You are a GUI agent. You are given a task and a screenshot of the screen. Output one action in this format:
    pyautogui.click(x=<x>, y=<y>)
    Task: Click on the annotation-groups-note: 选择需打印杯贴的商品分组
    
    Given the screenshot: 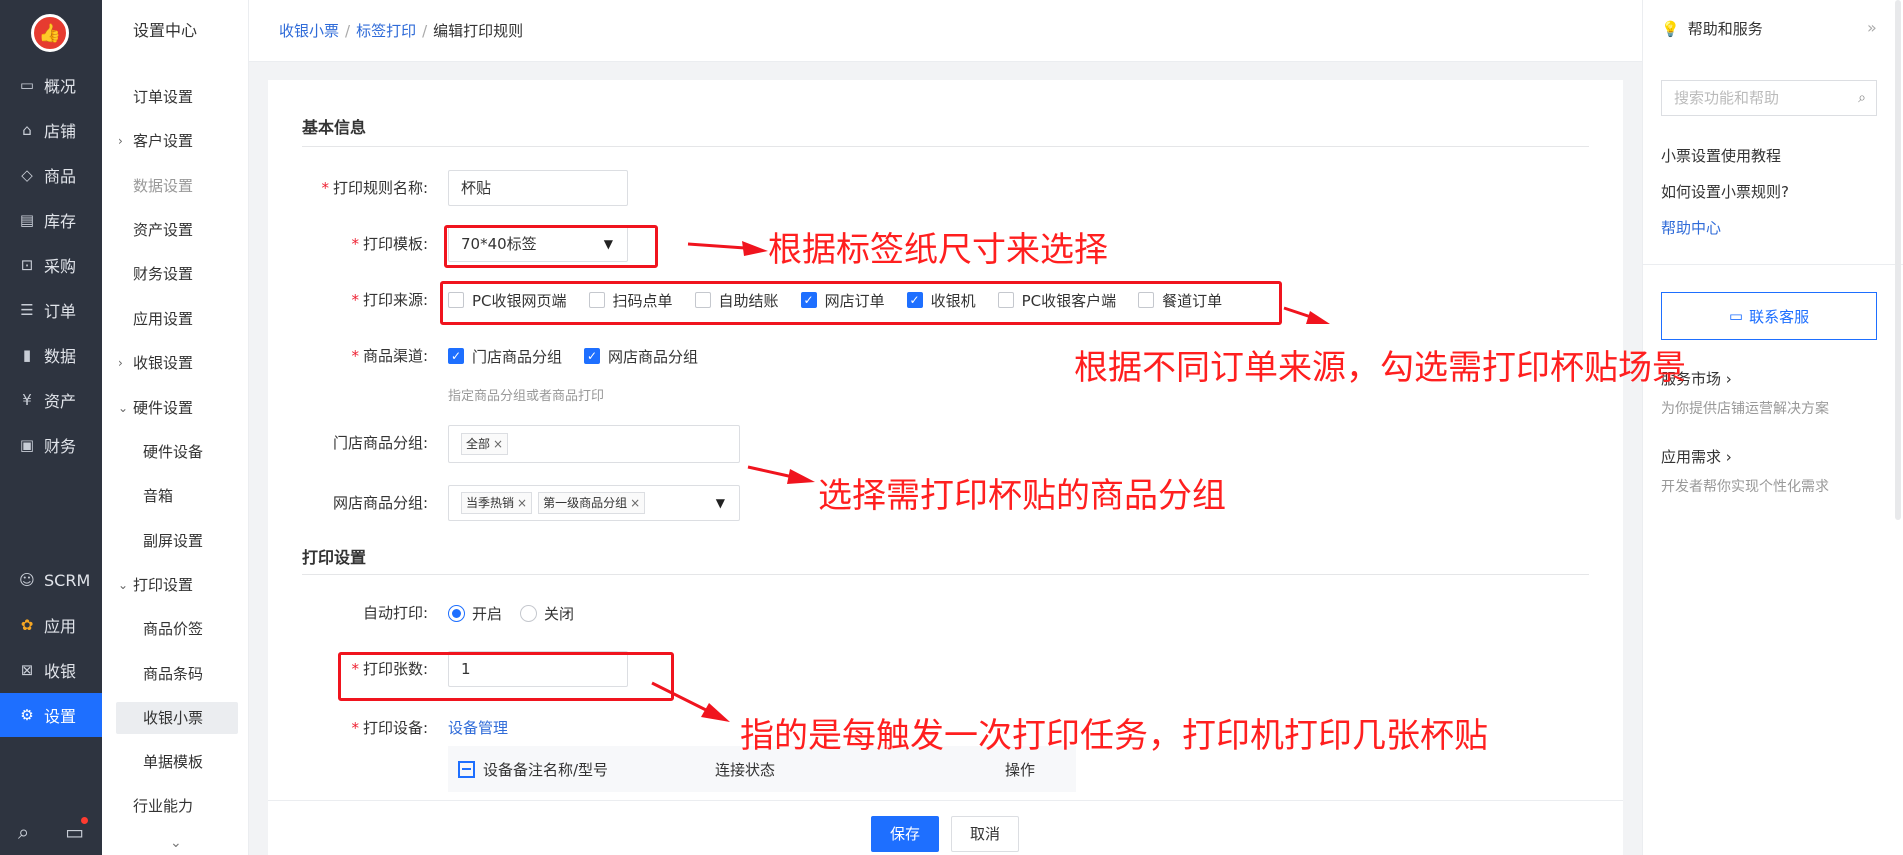 What is the action you would take?
    pyautogui.click(x=1022, y=496)
    